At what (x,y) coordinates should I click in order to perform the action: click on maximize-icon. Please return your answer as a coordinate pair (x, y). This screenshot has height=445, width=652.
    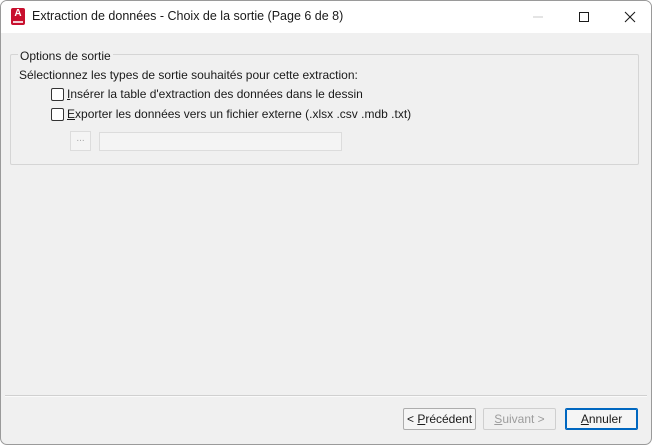
    Looking at the image, I should click on (584, 17).